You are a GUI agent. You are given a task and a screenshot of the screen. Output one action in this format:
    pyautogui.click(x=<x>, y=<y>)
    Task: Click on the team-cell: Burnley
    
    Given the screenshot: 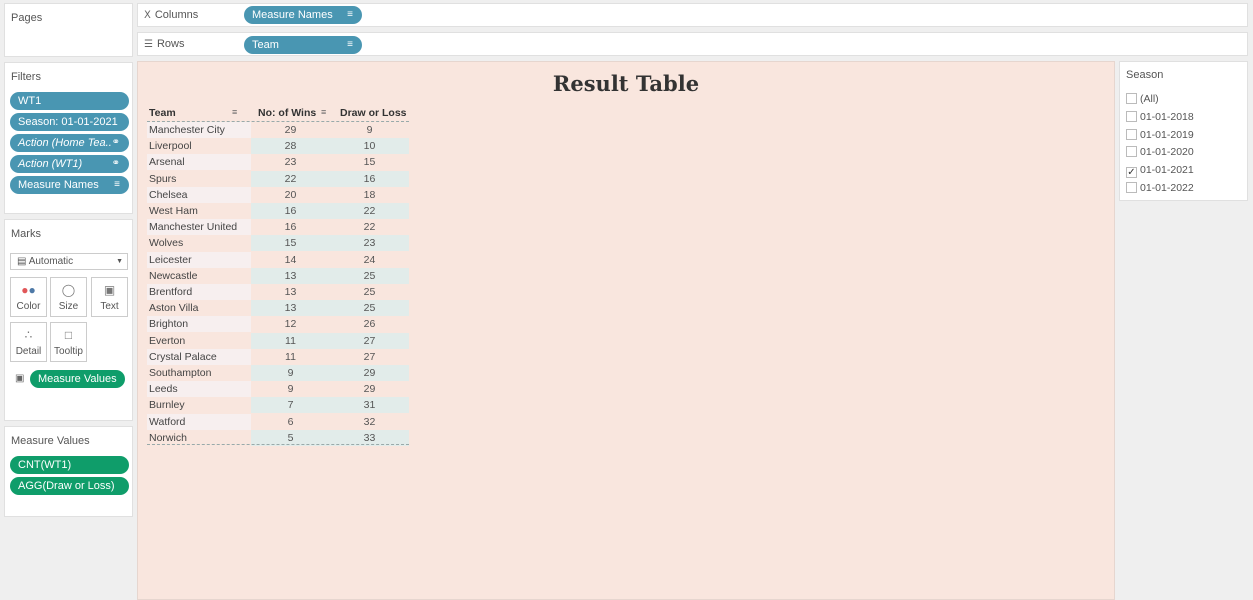 What is the action you would take?
    pyautogui.click(x=199, y=405)
    